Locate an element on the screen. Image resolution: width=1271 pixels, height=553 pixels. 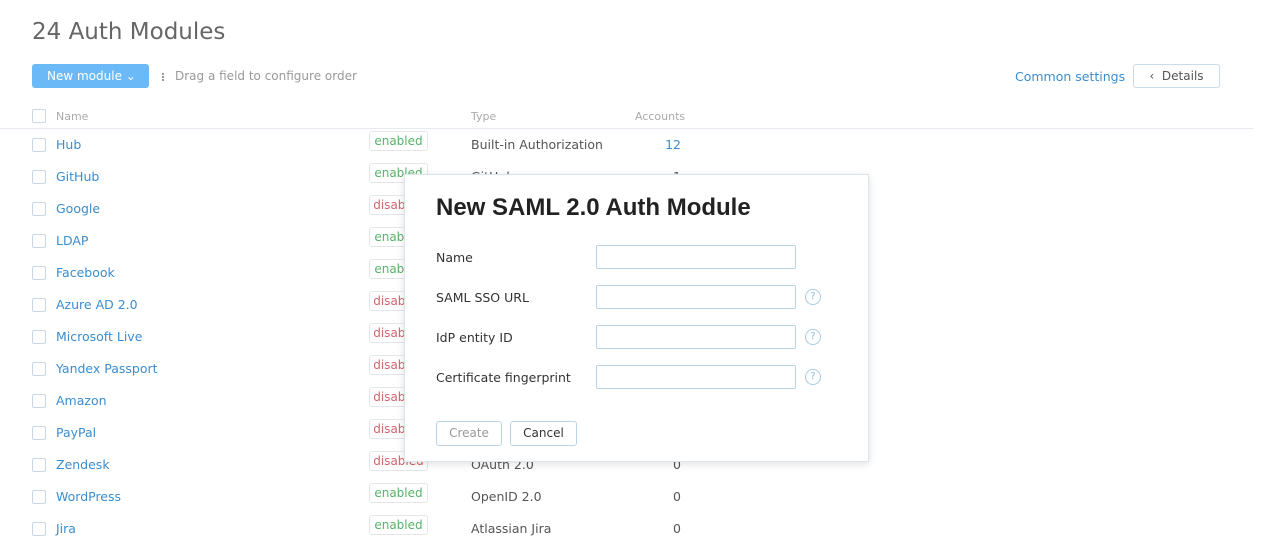
field-label: SAML SSO URL is located at coordinates (482, 297).